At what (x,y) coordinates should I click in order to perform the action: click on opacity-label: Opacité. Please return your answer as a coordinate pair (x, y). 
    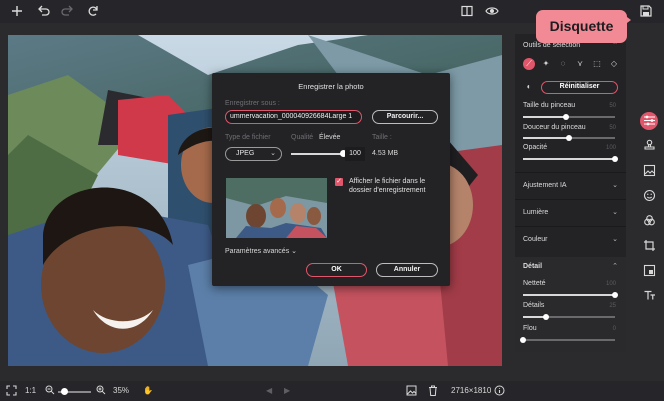
    Looking at the image, I should click on (535, 147).